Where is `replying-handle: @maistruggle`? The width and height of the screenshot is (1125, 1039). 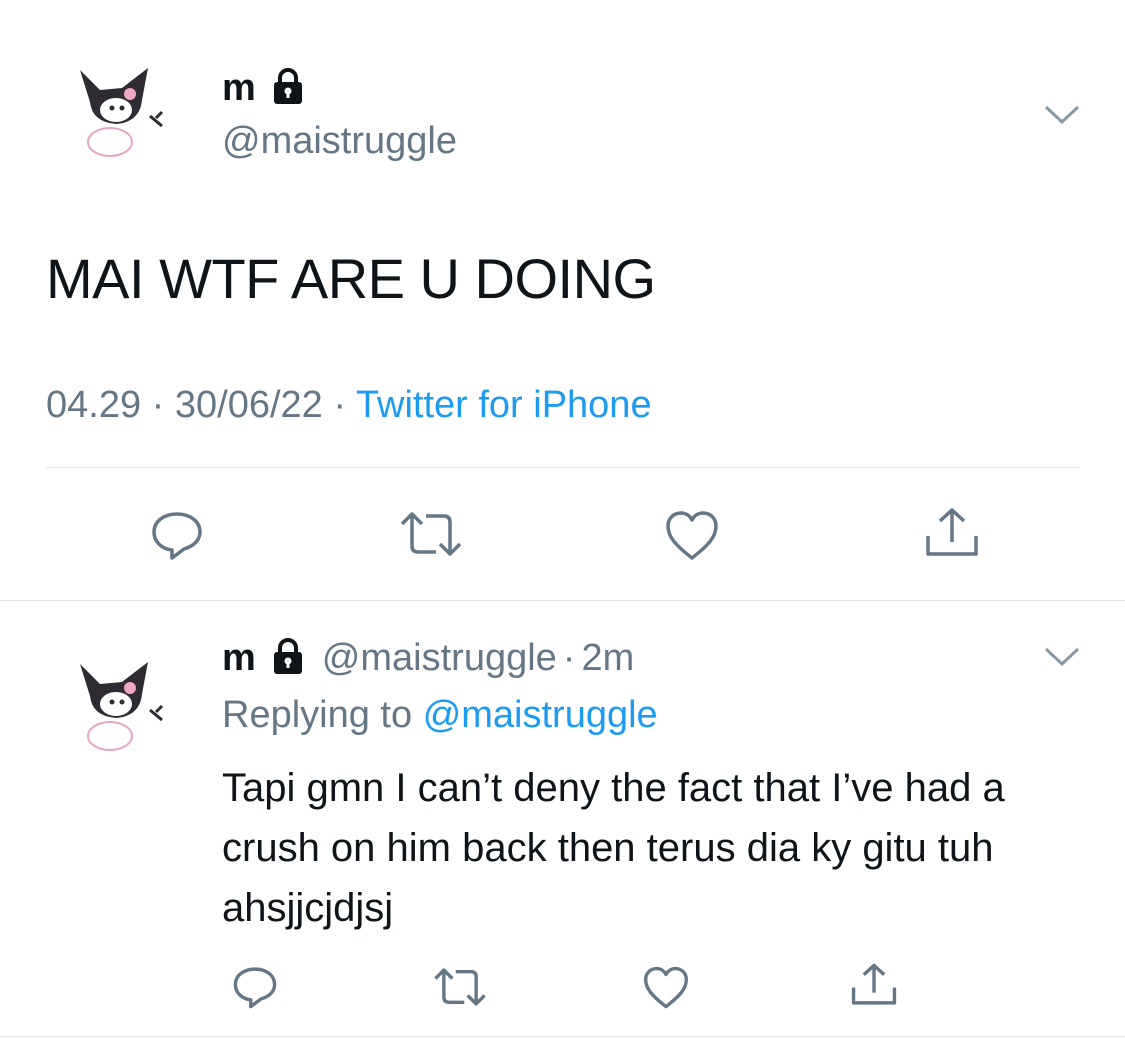
replying-handle: @maistruggle is located at coordinates (540, 715).